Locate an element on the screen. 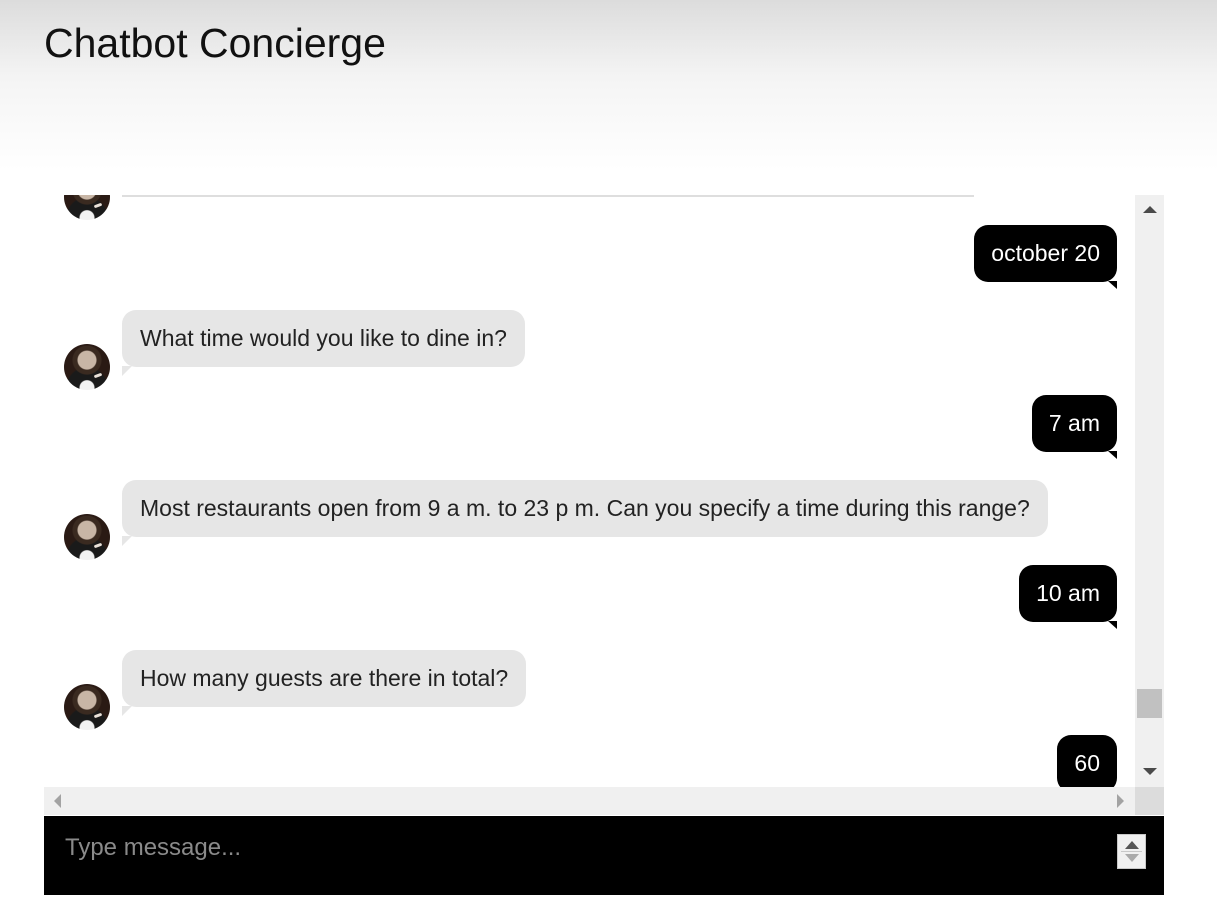  user-message: 10 am is located at coordinates (1068, 597).